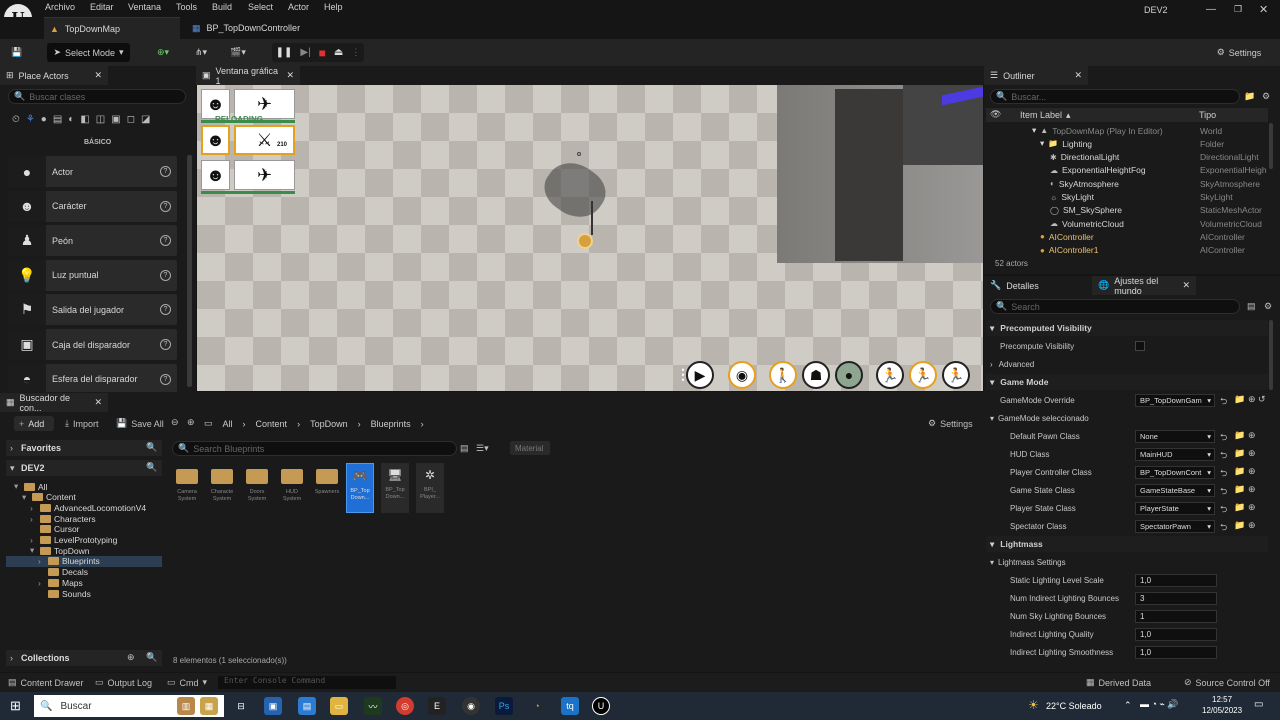 The image size is (1280, 720). What do you see at coordinates (995, 114) in the screenshot?
I see `visibility-icon: 👁` at bounding box center [995, 114].